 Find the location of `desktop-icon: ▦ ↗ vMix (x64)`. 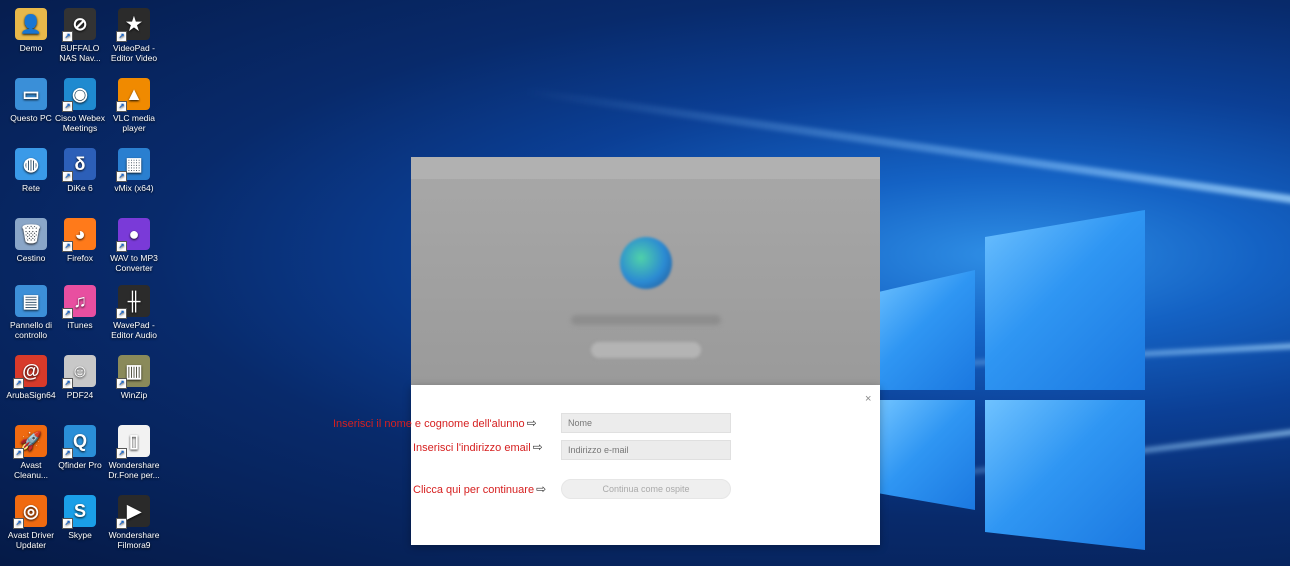

desktop-icon: ▦ ↗ vMix (x64) is located at coordinates (134, 170).